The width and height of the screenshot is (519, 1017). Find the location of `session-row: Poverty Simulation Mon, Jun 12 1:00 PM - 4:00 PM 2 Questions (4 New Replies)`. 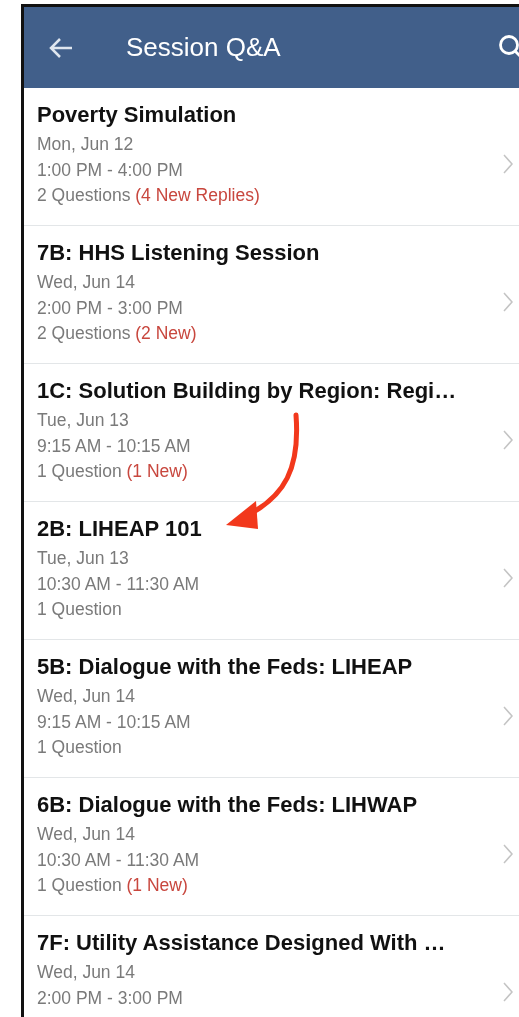

session-row: Poverty Simulation Mon, Jun 12 1:00 PM - 4:00 PM 2 Questions (4 New Replies) is located at coordinates (271, 157).